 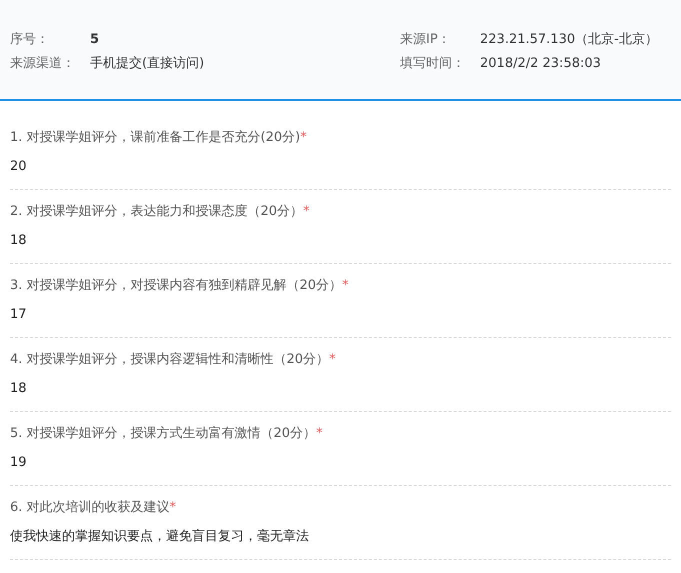 I want to click on answer-text: 19, so click(x=19, y=463).